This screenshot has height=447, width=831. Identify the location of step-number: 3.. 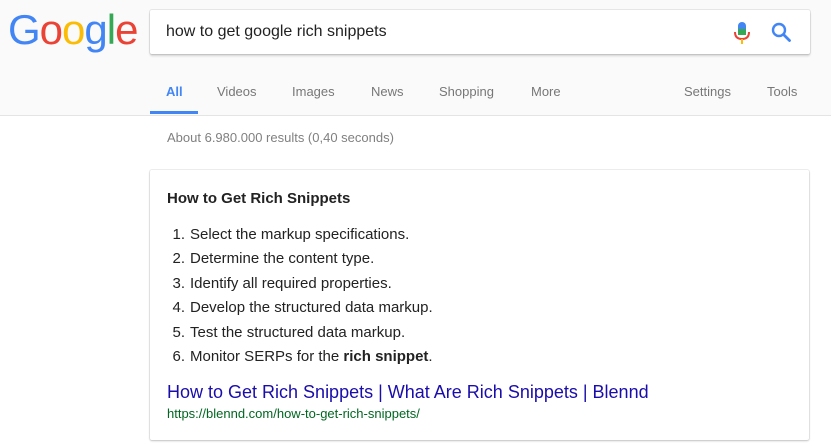
(178, 283).